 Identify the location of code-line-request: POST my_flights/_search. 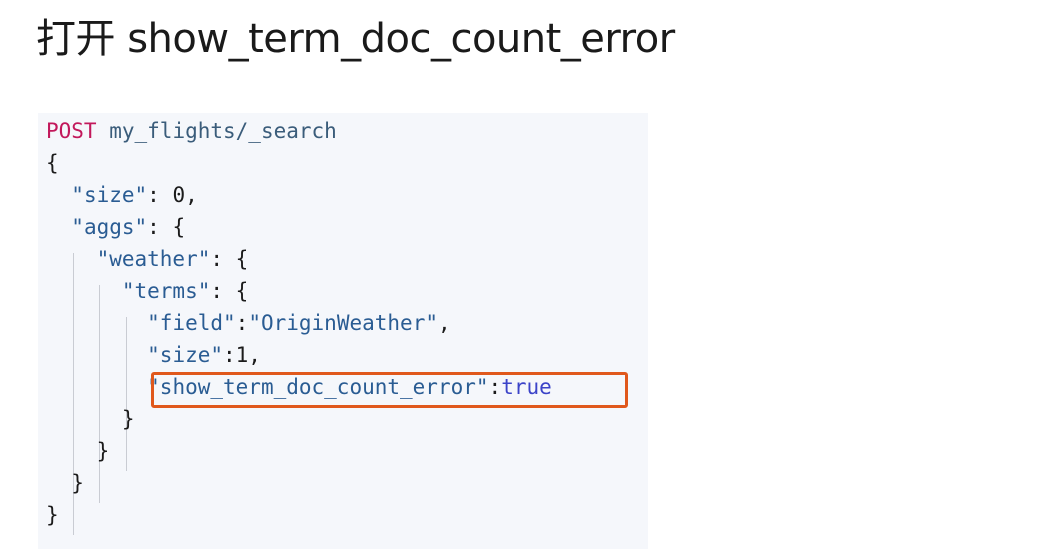
(191, 131).